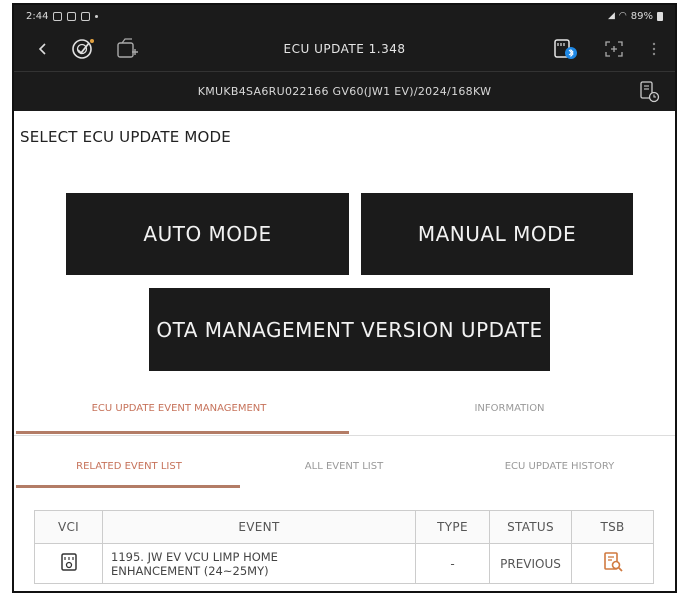  I want to click on tab-all-event-list: ALL EVENT LIST, so click(344, 466).